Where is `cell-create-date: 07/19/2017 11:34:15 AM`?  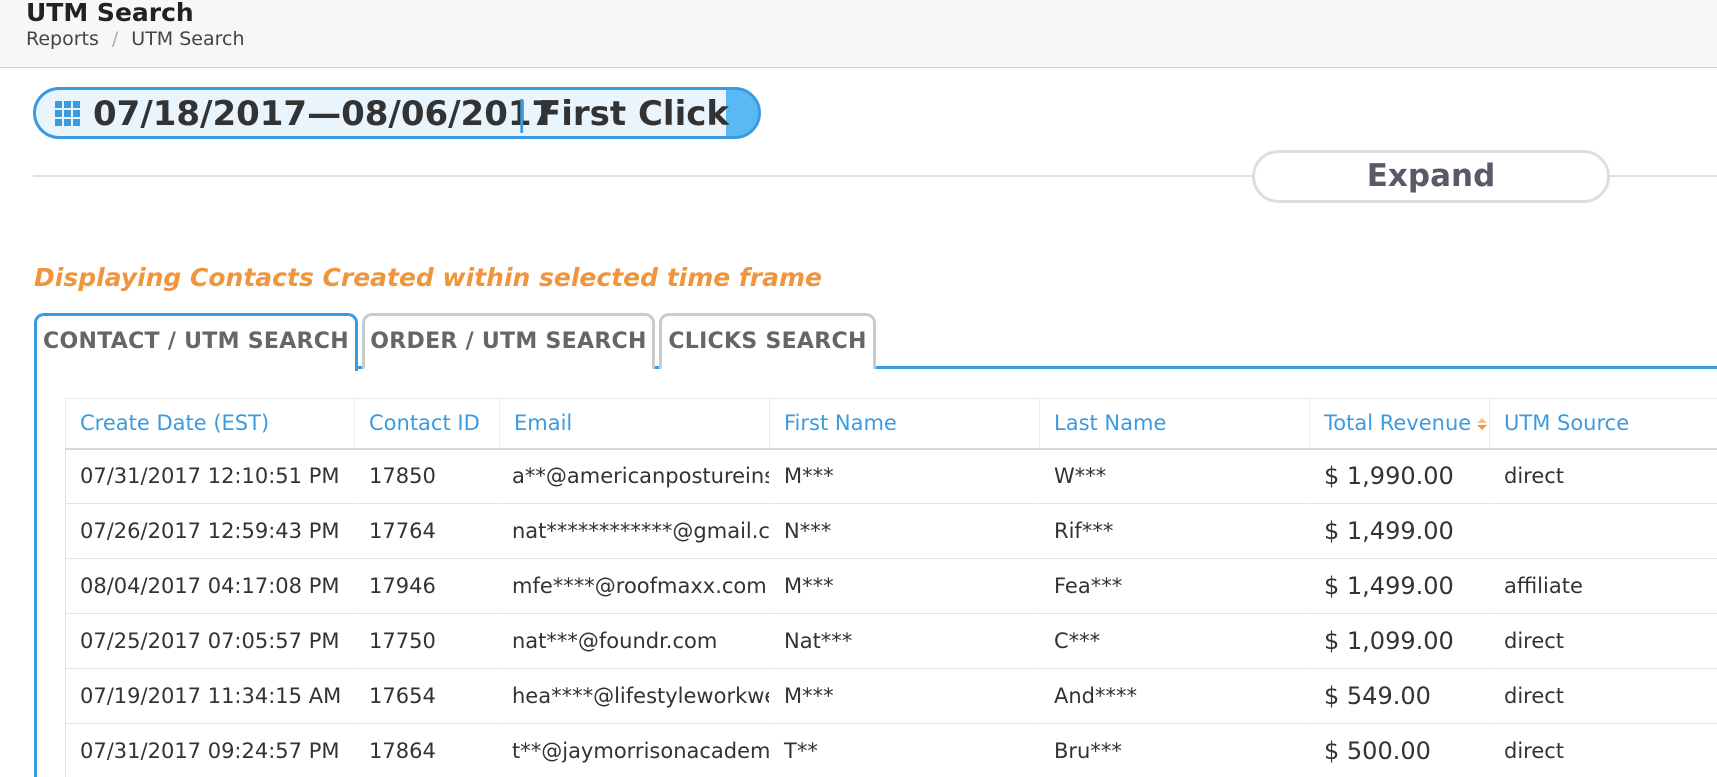
cell-create-date: 07/19/2017 11:34:15 AM is located at coordinates (210, 696).